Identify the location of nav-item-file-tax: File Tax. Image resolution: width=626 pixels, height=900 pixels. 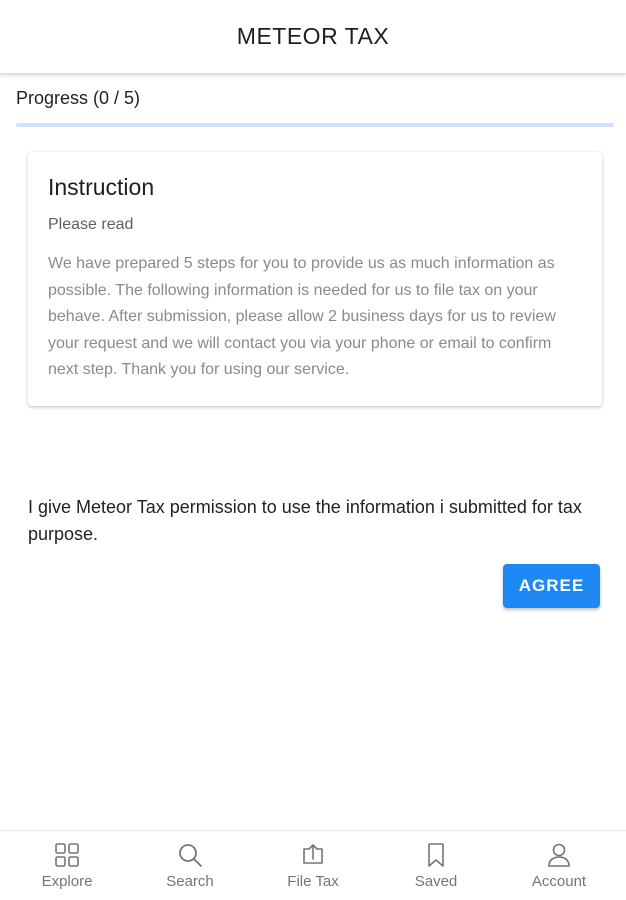
(313, 865).